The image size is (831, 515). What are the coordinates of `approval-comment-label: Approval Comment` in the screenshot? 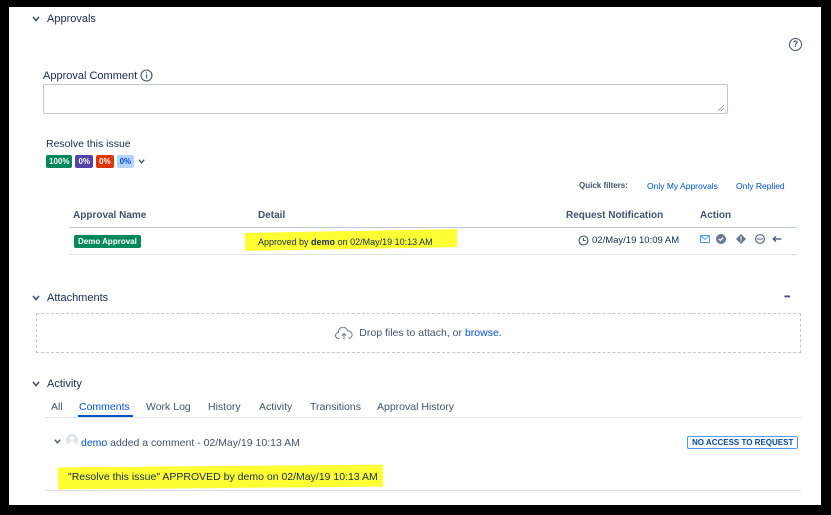 It's located at (90, 75).